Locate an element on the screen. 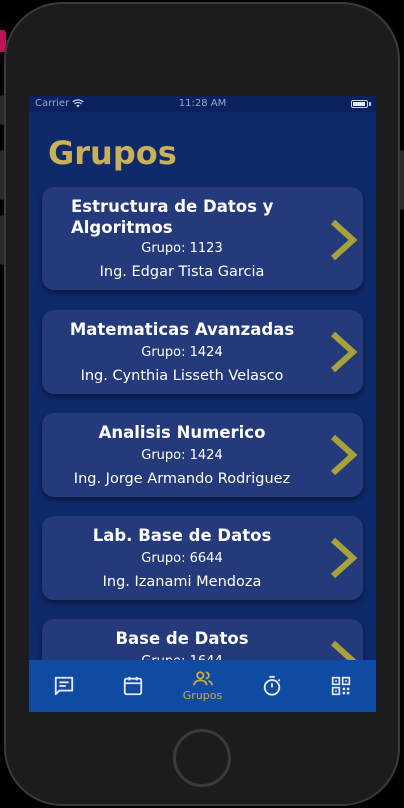 The width and height of the screenshot is (404, 808). group-number: Grupo: 1123 is located at coordinates (182, 248).